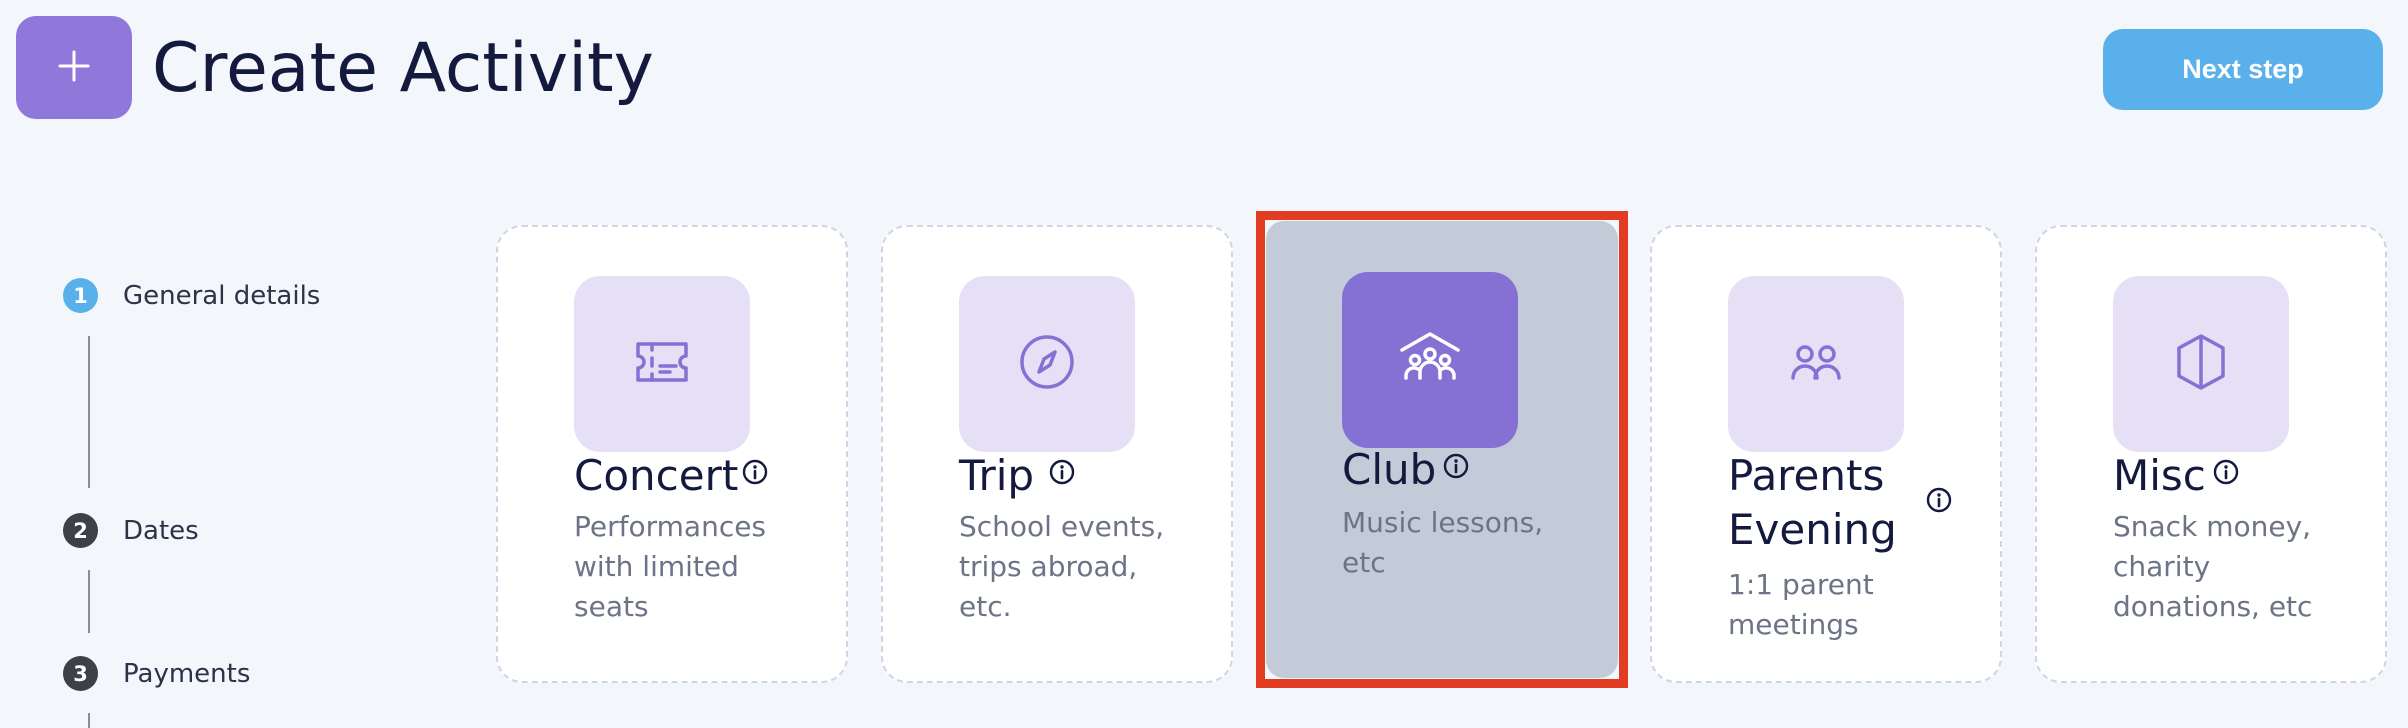 This screenshot has height=728, width=2408. Describe the element at coordinates (1801, 604) in the screenshot. I see `activity-description: 1:1 parent meetings` at that location.